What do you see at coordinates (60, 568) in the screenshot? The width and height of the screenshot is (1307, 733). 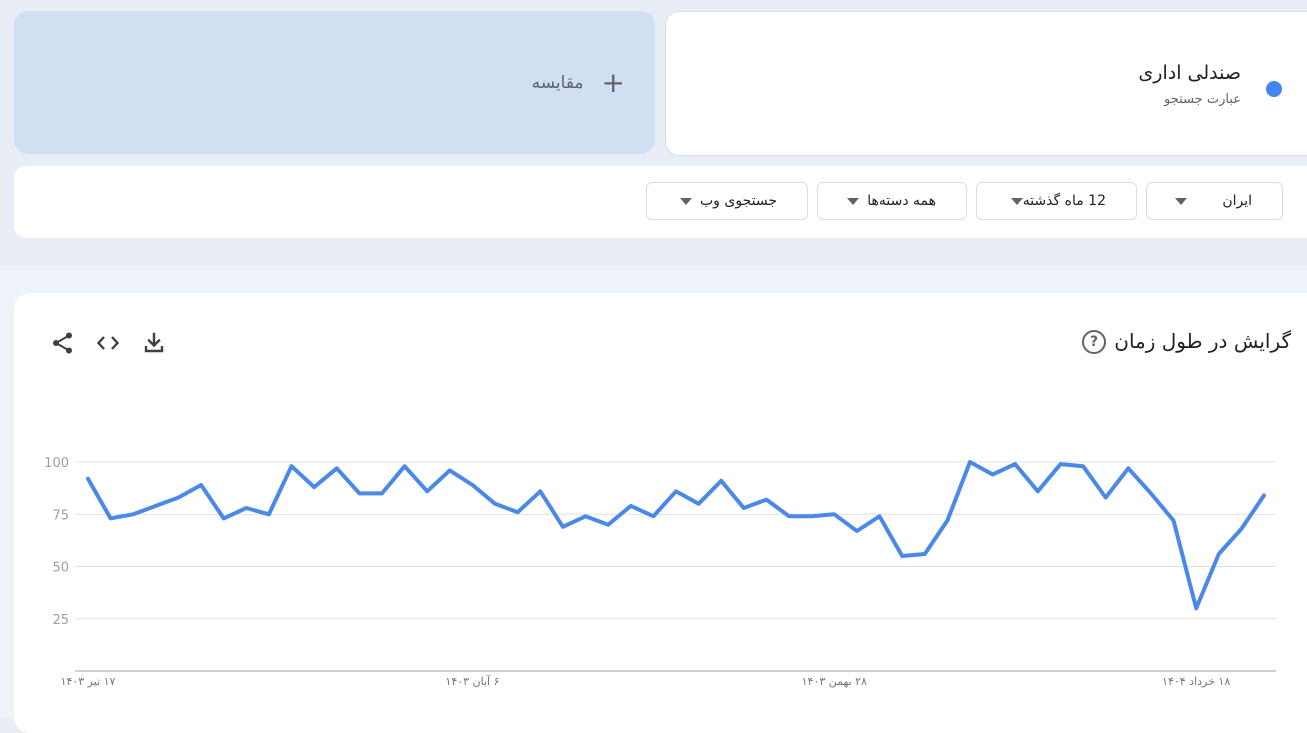 I see `y-tick-label: 50` at bounding box center [60, 568].